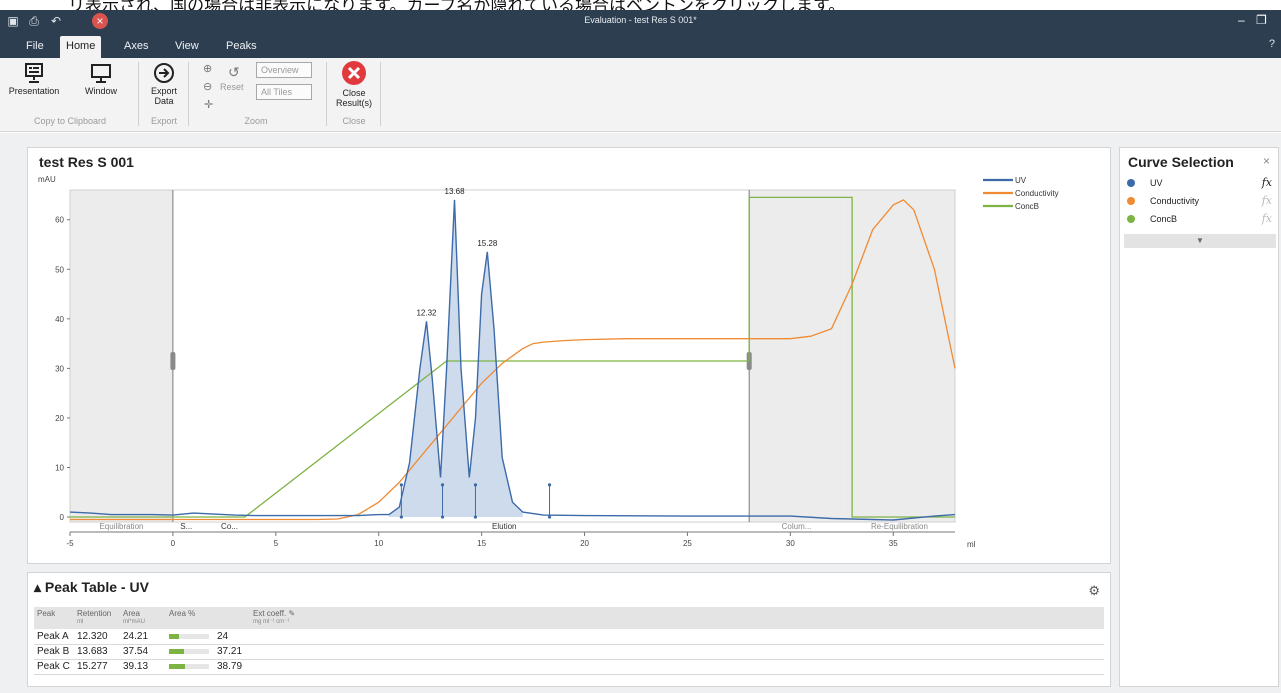 This screenshot has width=1281, height=693. Describe the element at coordinates (59, 418) in the screenshot. I see `y-tick-label: 20` at that location.